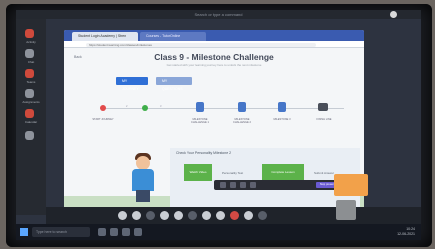 This screenshot has width=435, height=249. I want to click on share-icon, so click(243, 185).